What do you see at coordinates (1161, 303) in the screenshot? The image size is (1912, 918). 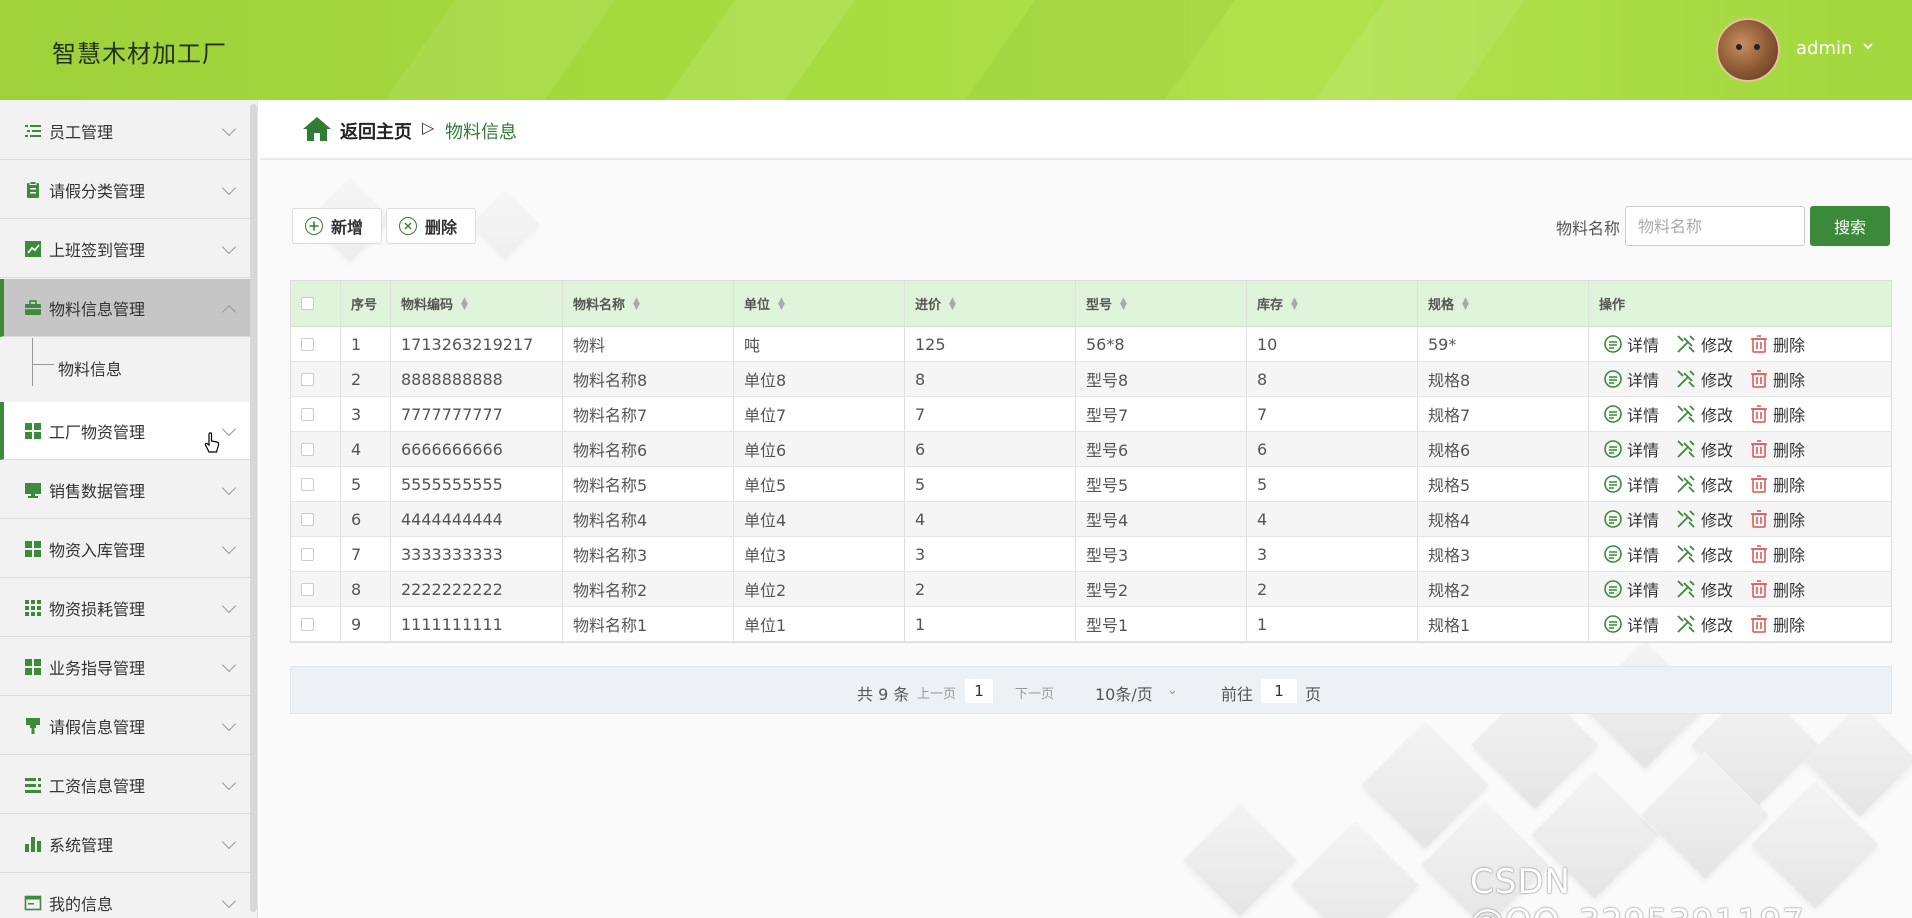 I see `col-header: 型号 ▲ ▼` at bounding box center [1161, 303].